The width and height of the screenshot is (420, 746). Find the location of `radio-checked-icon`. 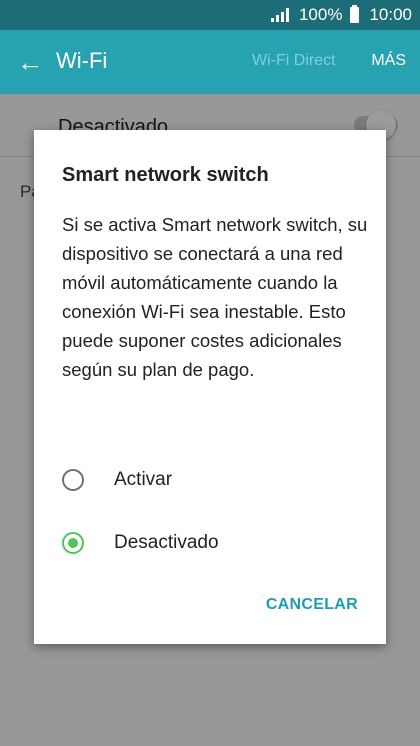

radio-checked-icon is located at coordinates (73, 543).